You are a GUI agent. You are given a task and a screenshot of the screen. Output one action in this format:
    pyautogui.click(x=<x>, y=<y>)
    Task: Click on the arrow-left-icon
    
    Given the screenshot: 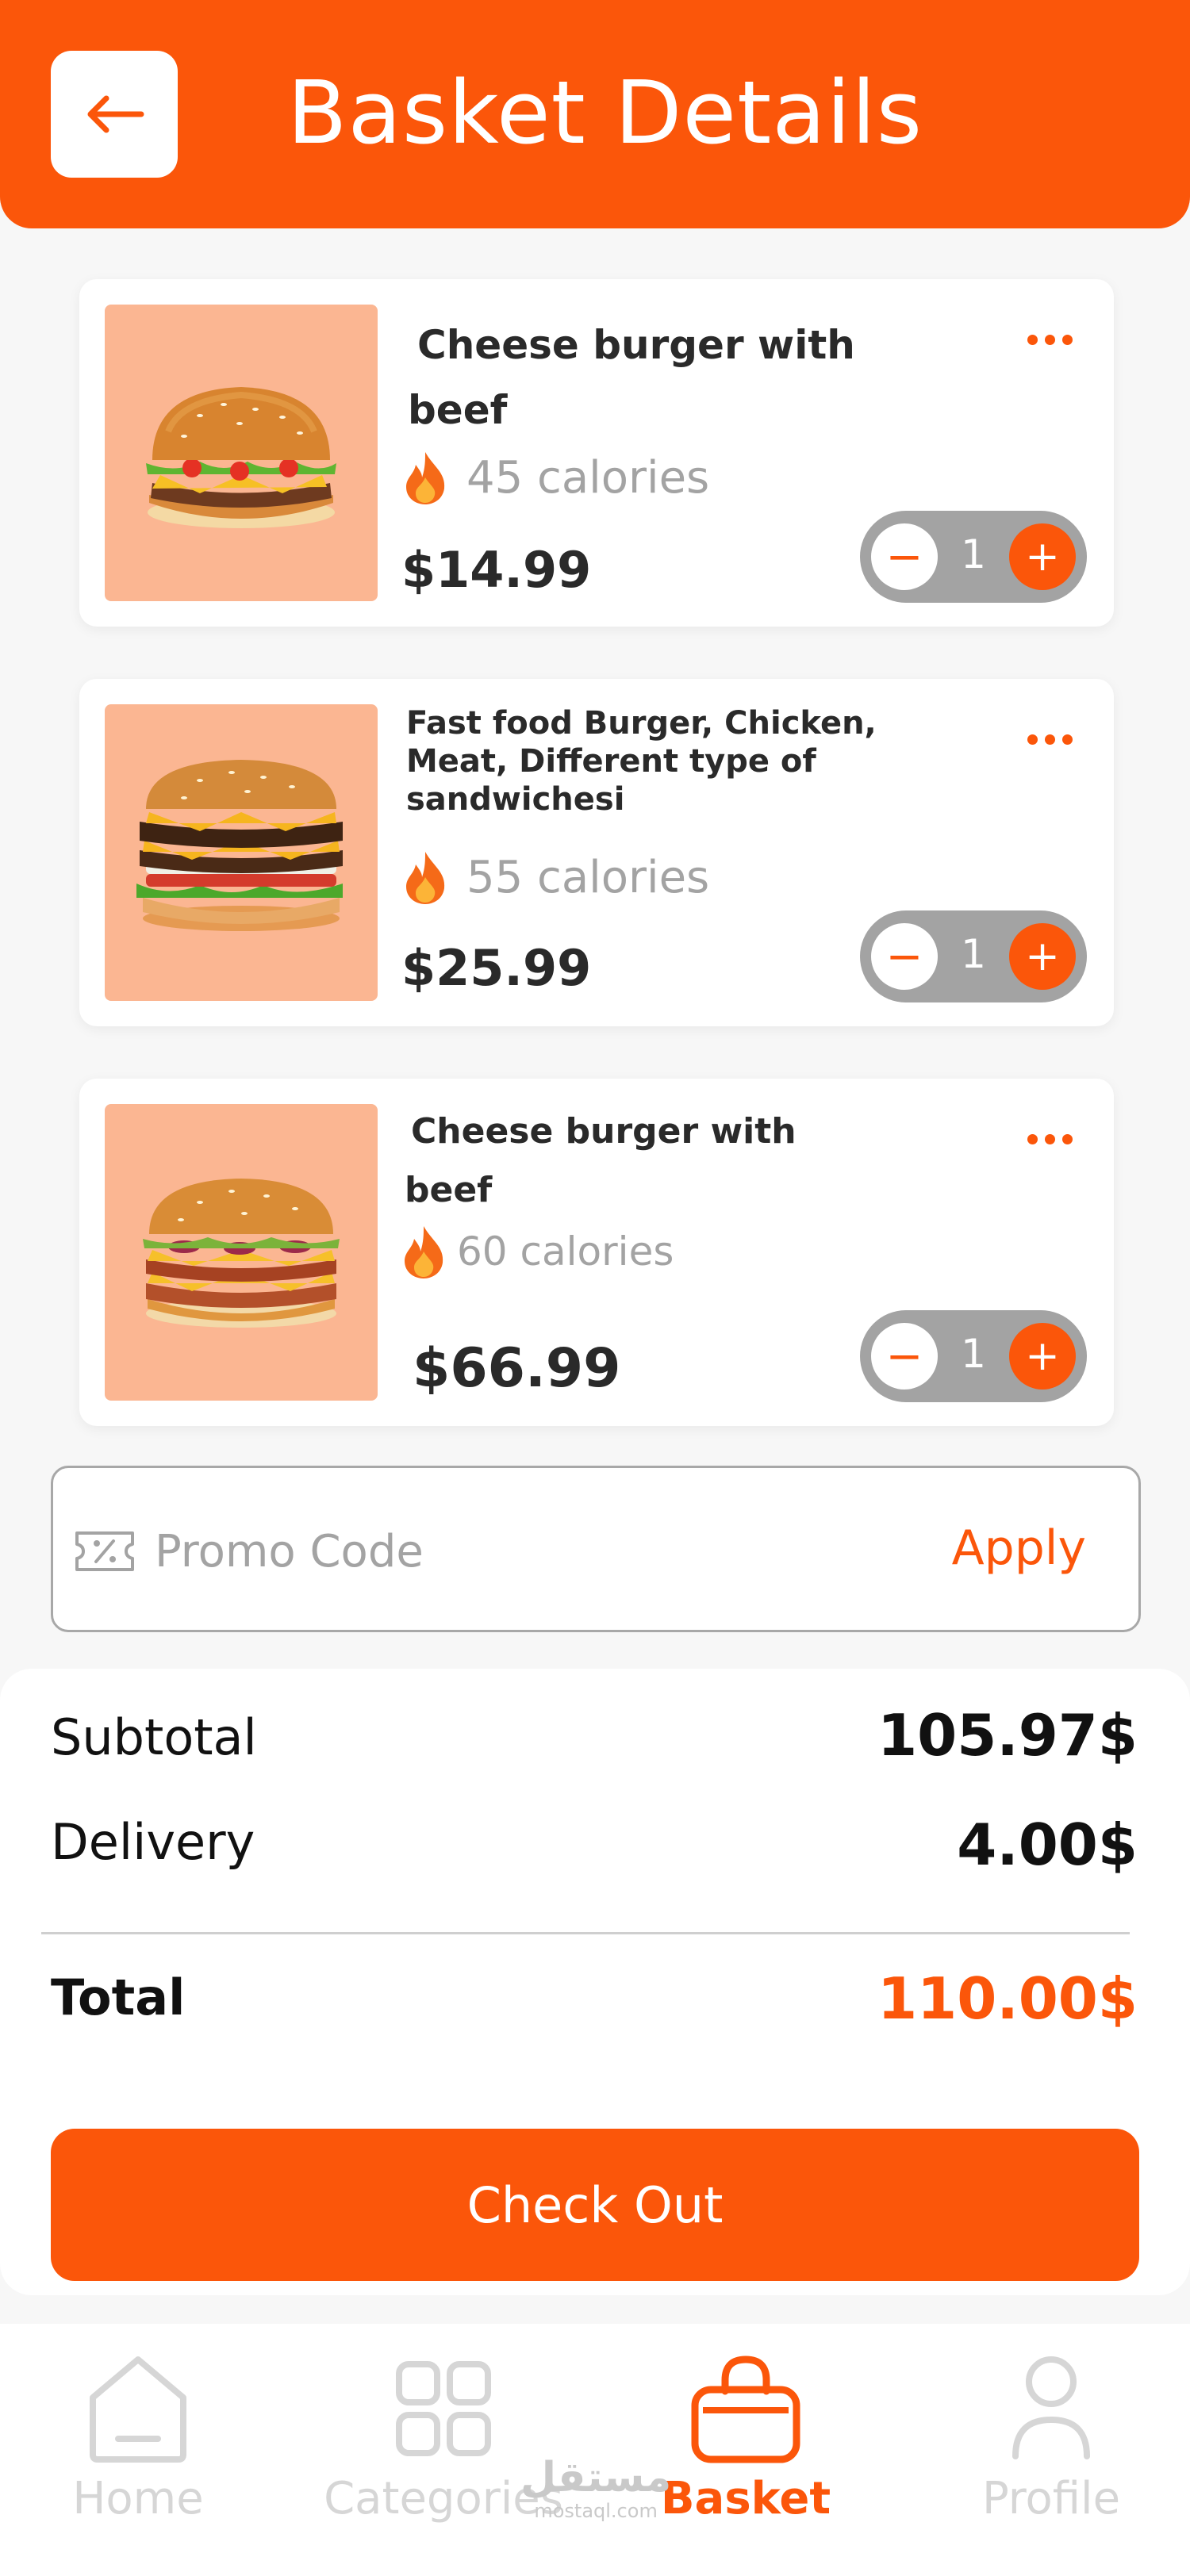 What is the action you would take?
    pyautogui.click(x=115, y=114)
    